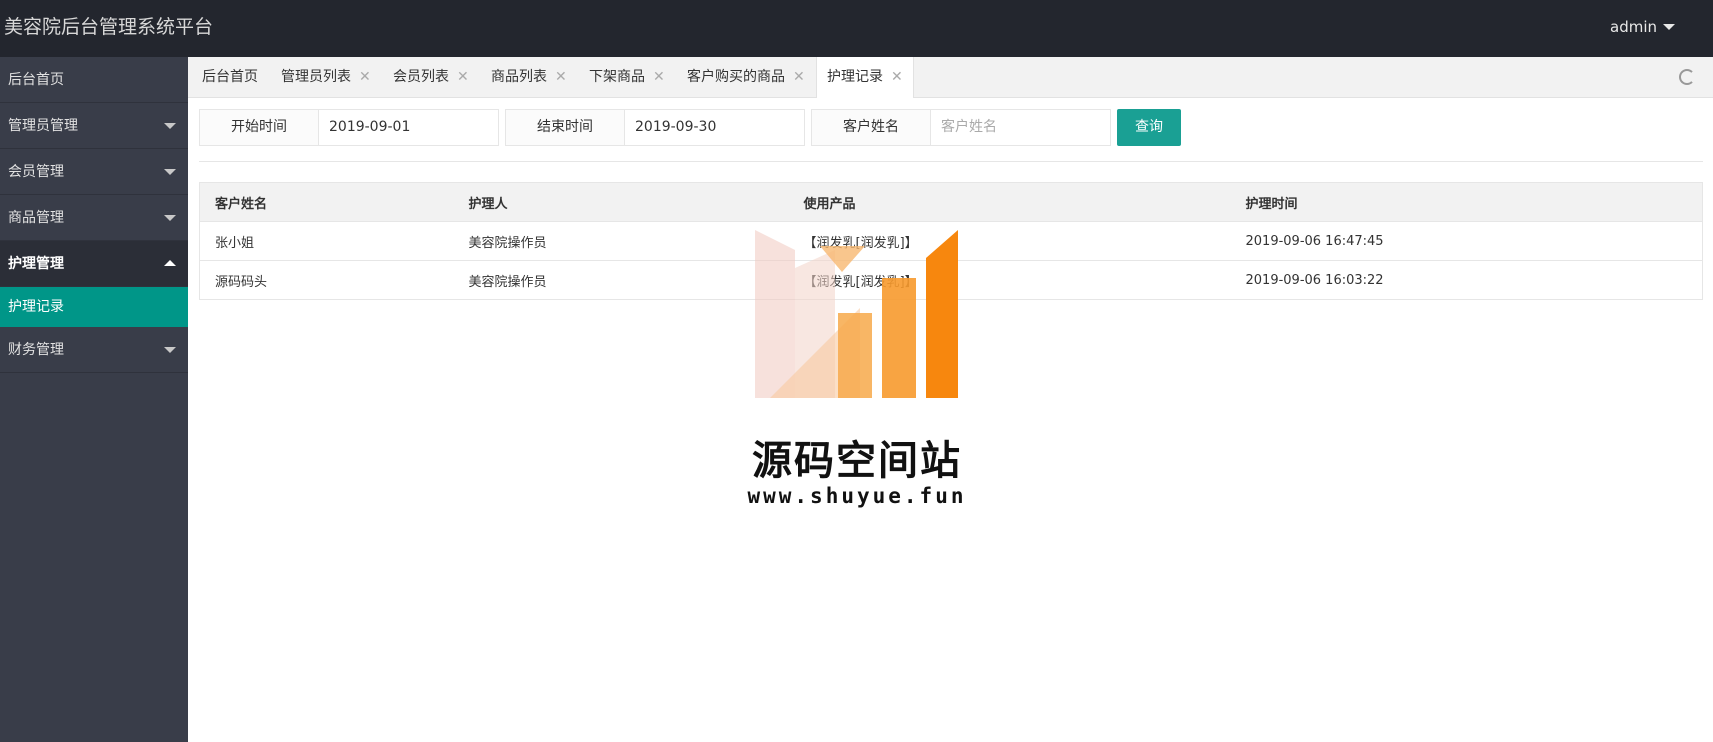  Describe the element at coordinates (714, 127) in the screenshot. I see `end-date-input` at that location.